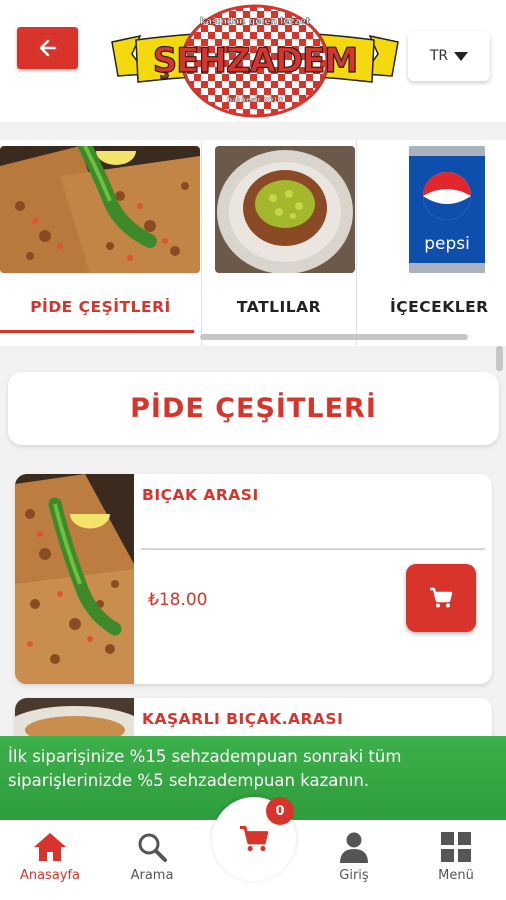 The width and height of the screenshot is (506, 900). Describe the element at coordinates (50, 847) in the screenshot. I see `home-icon` at that location.